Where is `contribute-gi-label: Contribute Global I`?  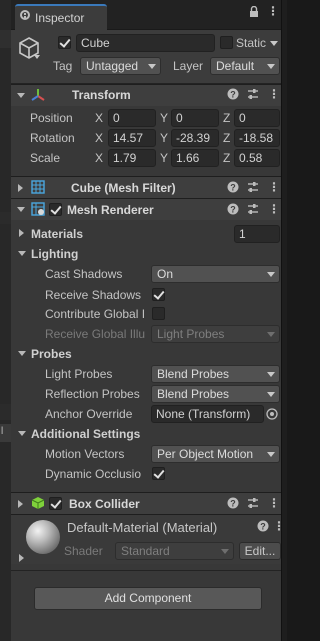 contribute-gi-label: Contribute Global I is located at coordinates (95, 314).